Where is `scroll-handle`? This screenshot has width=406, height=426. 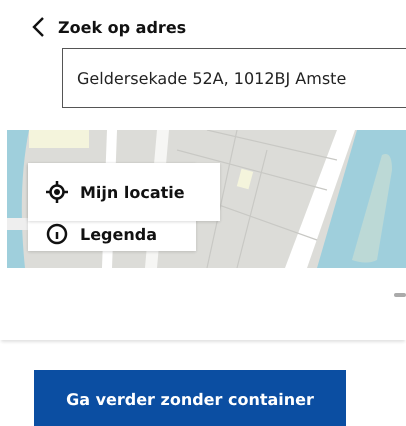
scroll-handle is located at coordinates (400, 295).